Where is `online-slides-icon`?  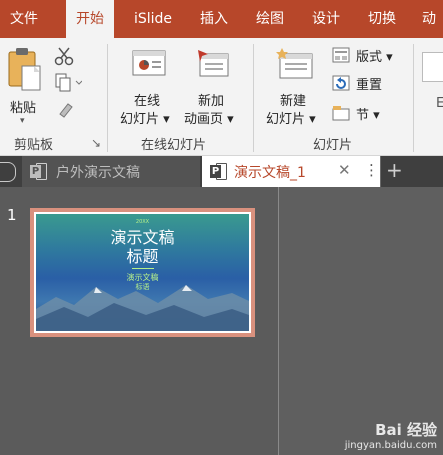
online-slides-icon is located at coordinates (149, 63).